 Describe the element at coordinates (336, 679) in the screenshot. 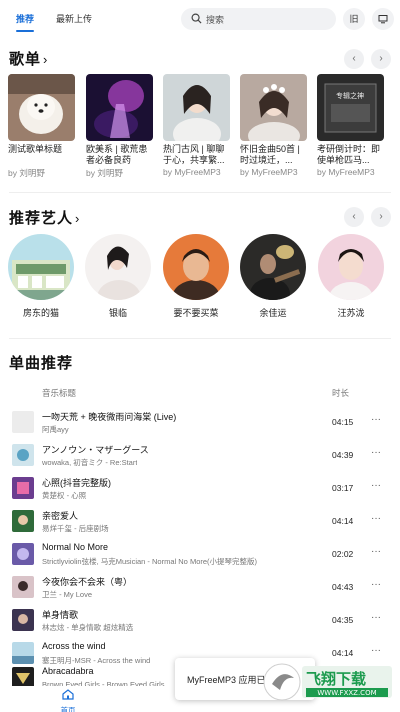

I see `svg-text: 飞翔下载` at that location.